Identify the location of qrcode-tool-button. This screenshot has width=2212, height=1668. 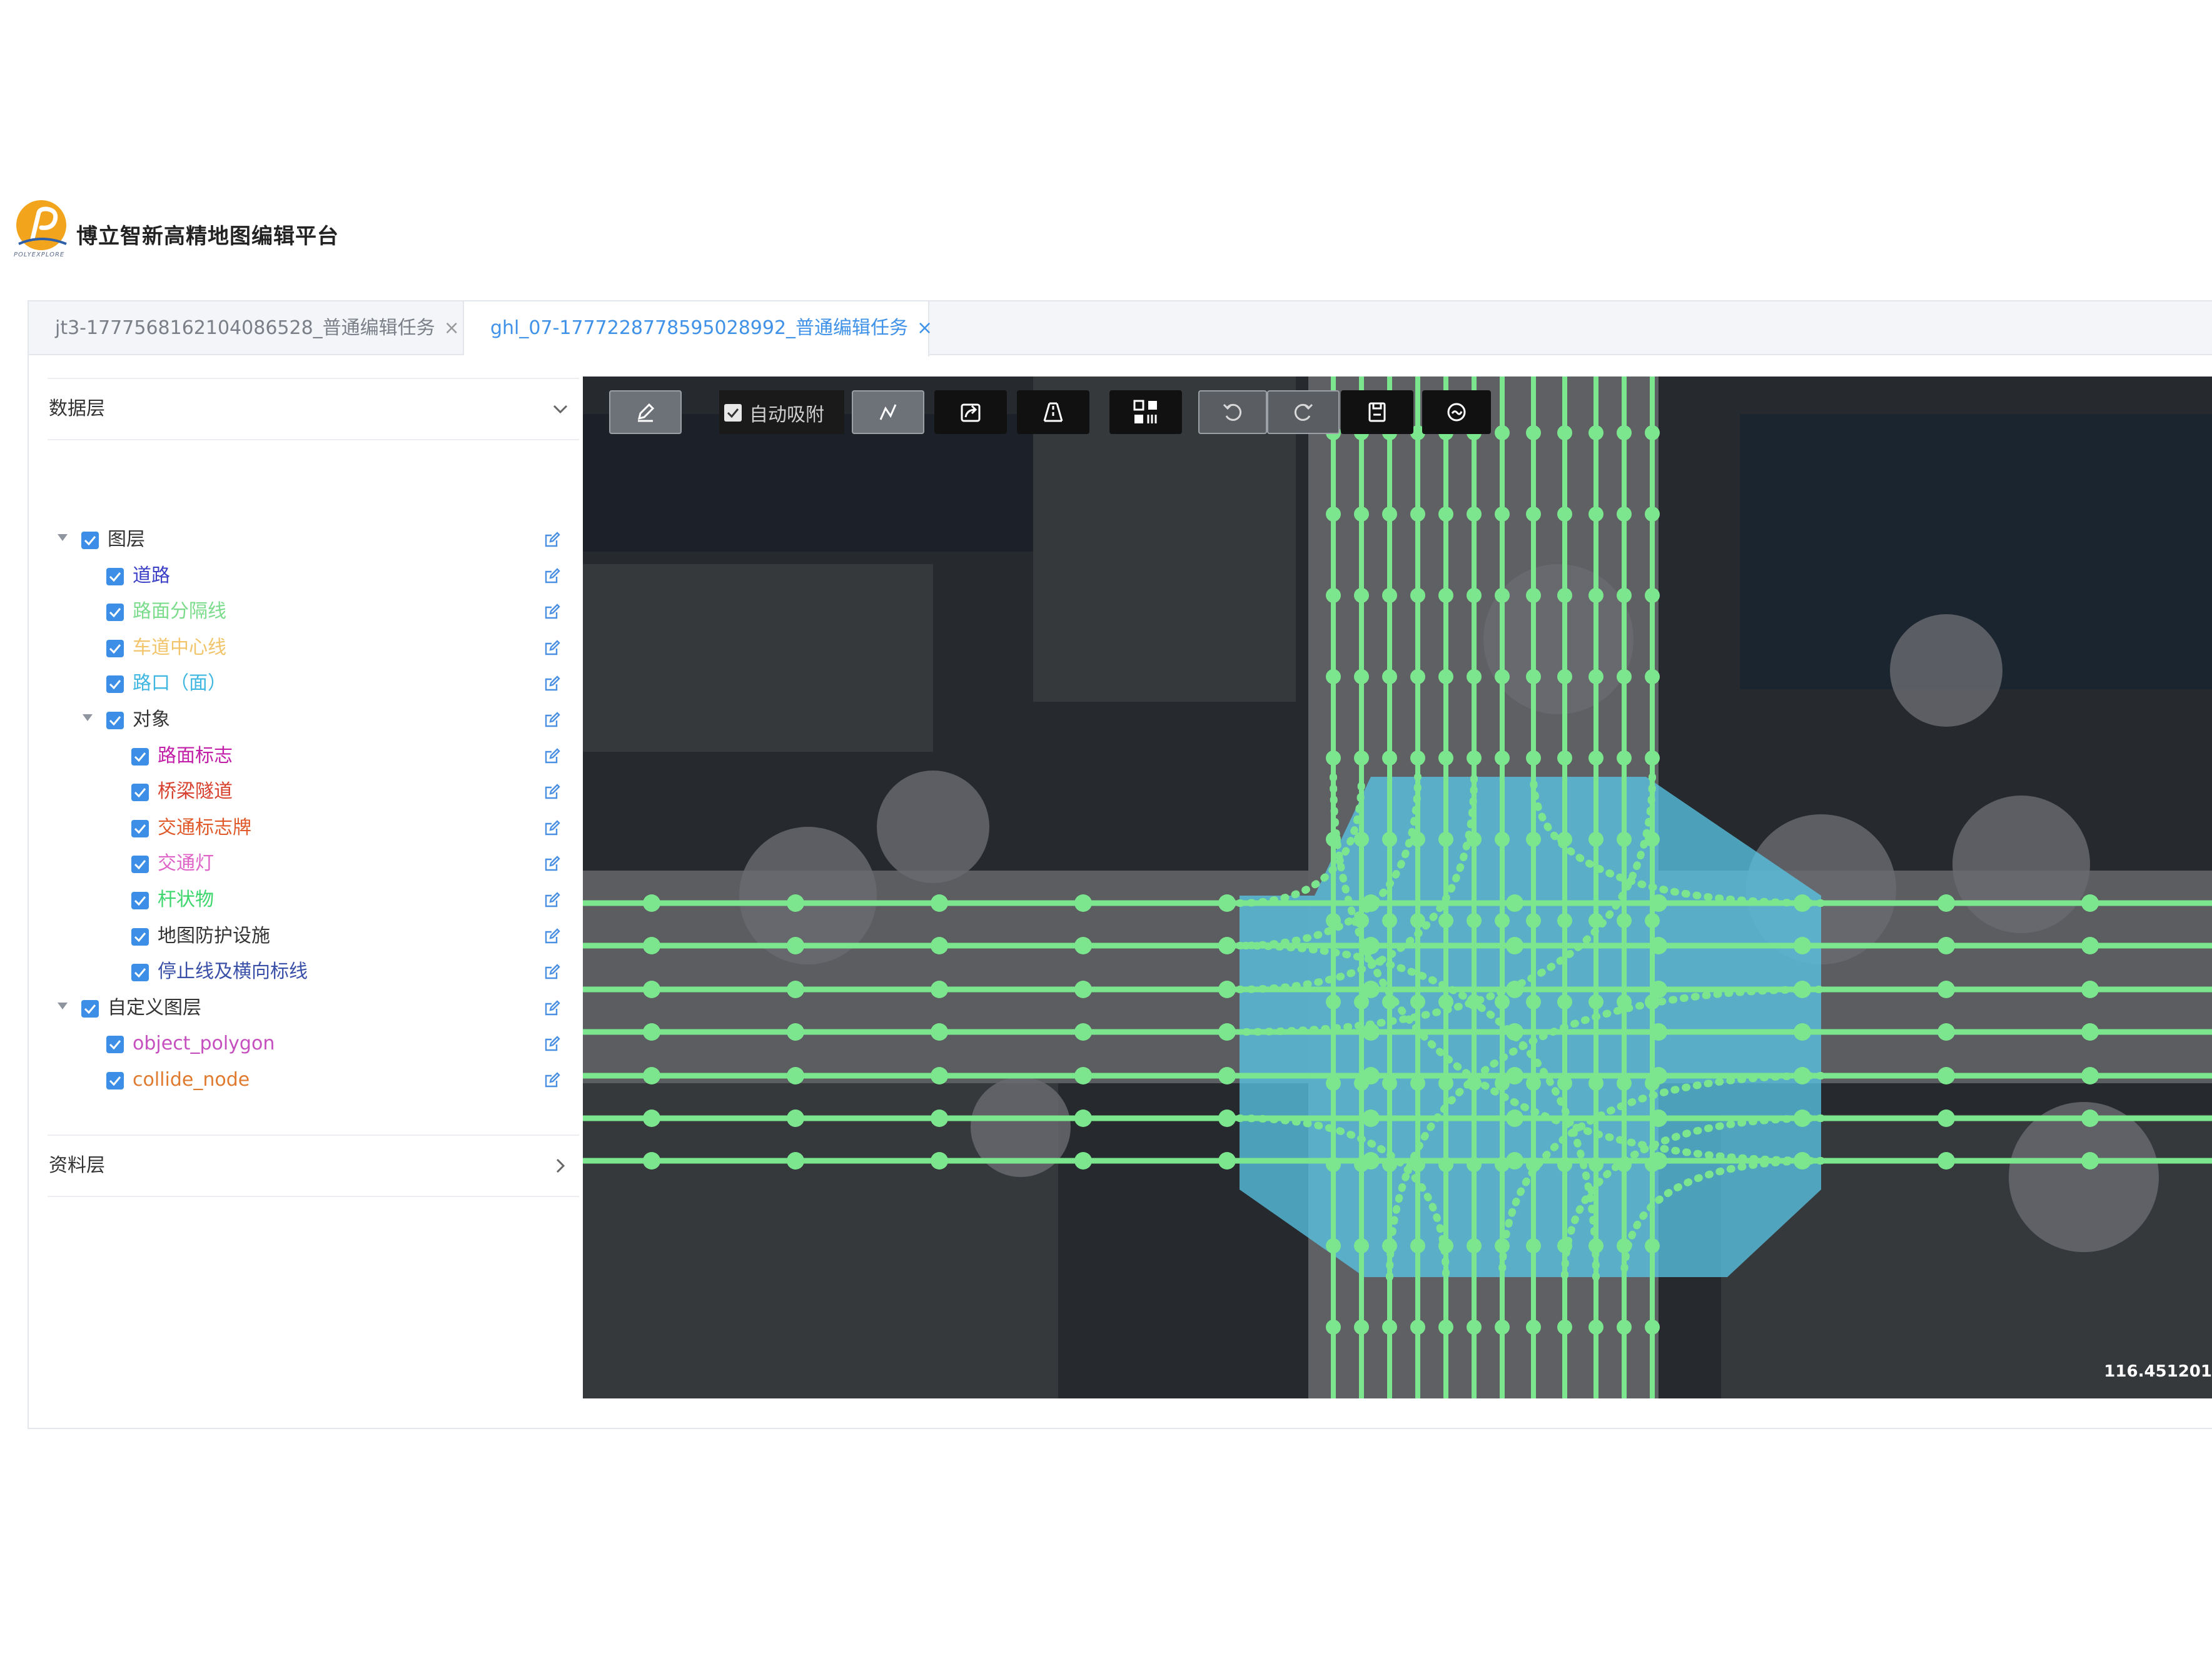
(1145, 412).